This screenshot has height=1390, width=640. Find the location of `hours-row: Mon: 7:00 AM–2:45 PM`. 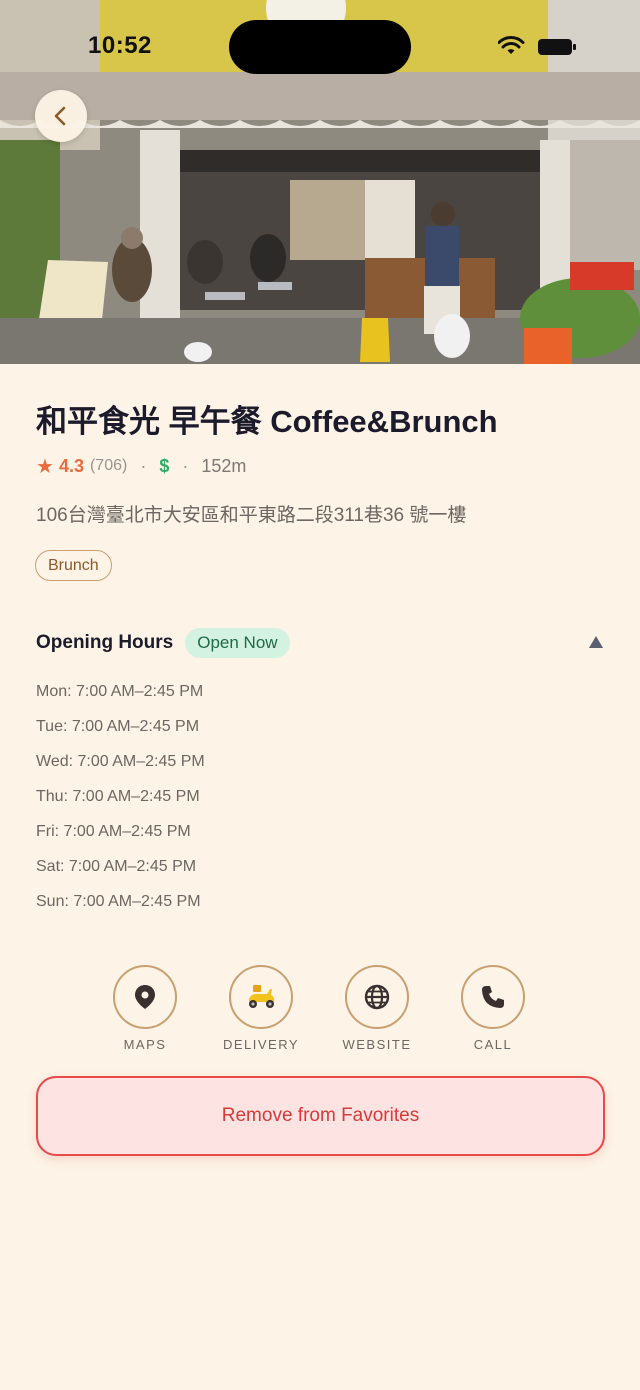

hours-row: Mon: 7:00 AM–2:45 PM is located at coordinates (120, 691).